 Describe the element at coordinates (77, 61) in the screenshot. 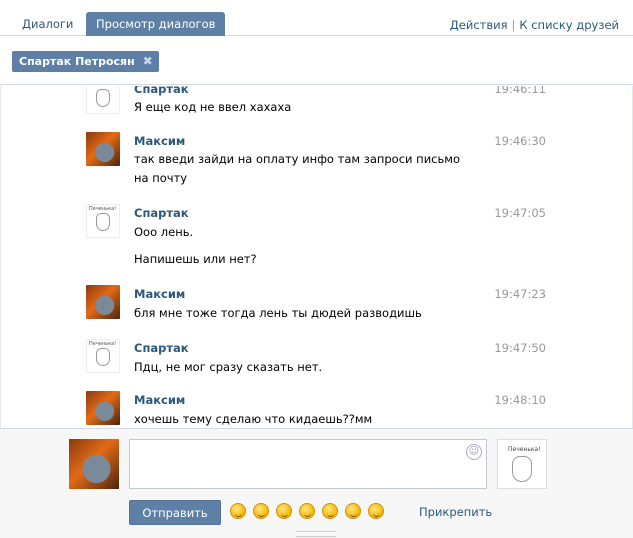

I see `peer-chip-label: Спартак Петросян` at that location.